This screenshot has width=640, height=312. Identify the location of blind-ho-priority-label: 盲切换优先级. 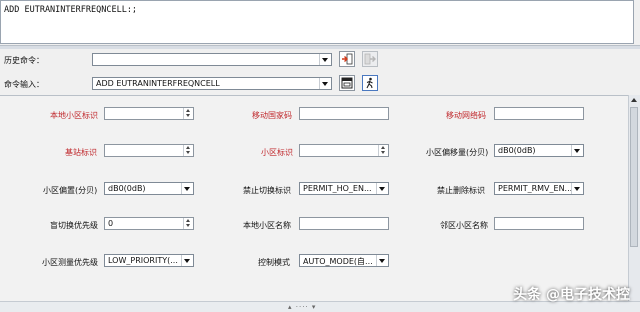
(74, 225).